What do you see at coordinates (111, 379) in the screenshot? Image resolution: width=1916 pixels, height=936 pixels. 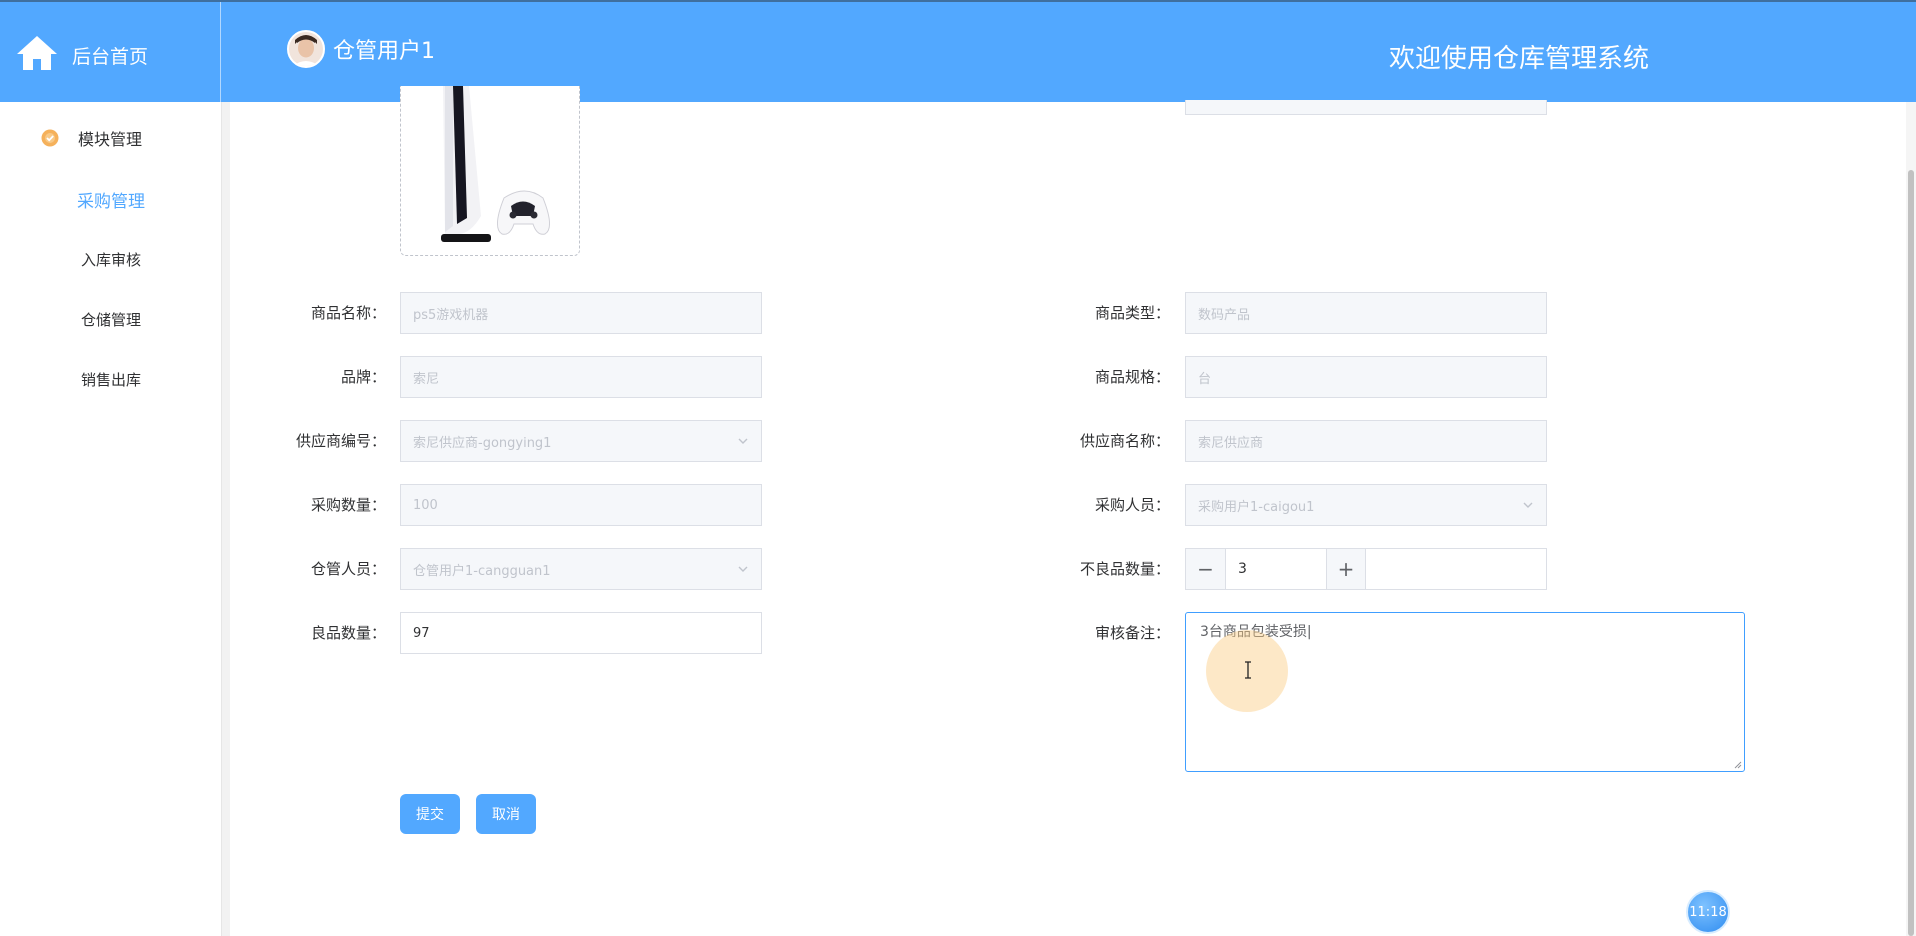 I see `sidebar-item-sales-outbound: 销售出库` at bounding box center [111, 379].